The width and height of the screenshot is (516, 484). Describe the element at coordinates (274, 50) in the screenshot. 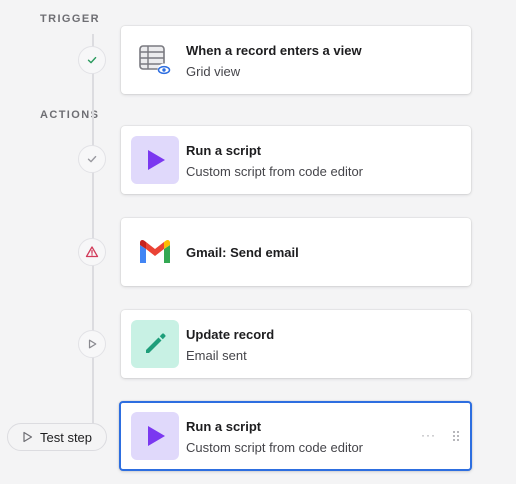

I see `trigger-title: When a record enters a view` at that location.